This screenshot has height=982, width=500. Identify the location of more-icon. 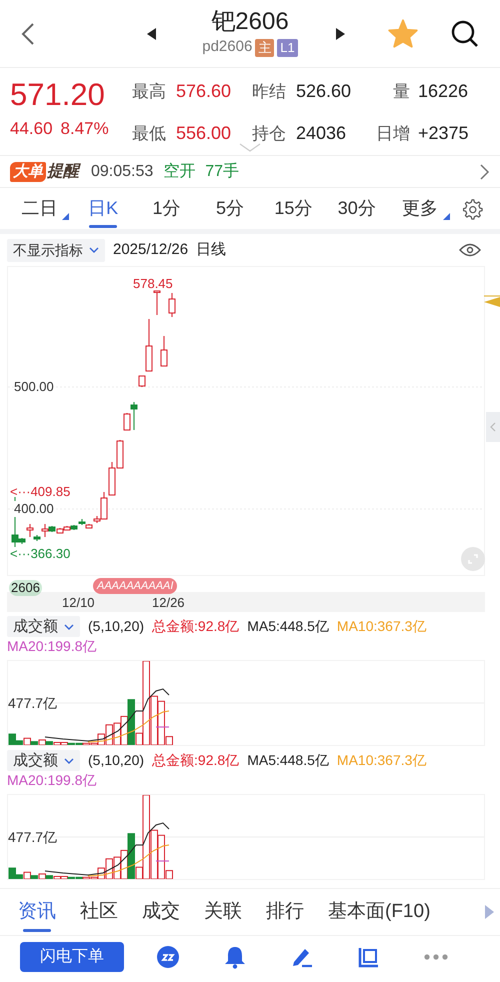
(436, 957).